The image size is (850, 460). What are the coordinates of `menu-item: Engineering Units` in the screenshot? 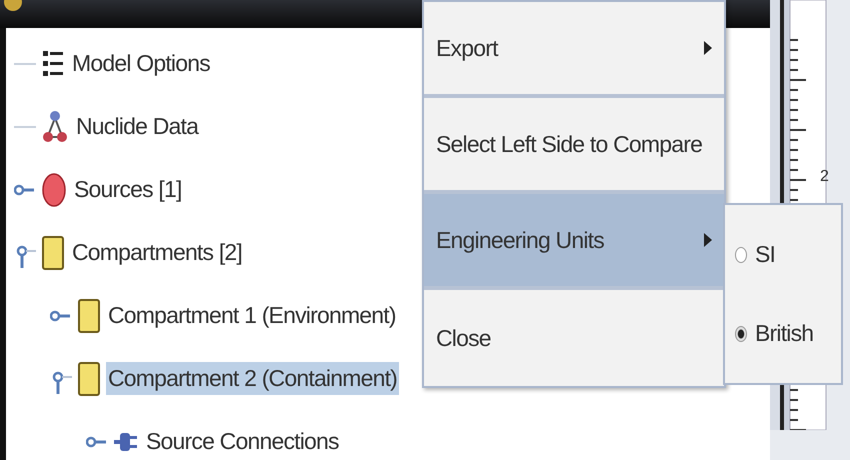 It's located at (574, 242).